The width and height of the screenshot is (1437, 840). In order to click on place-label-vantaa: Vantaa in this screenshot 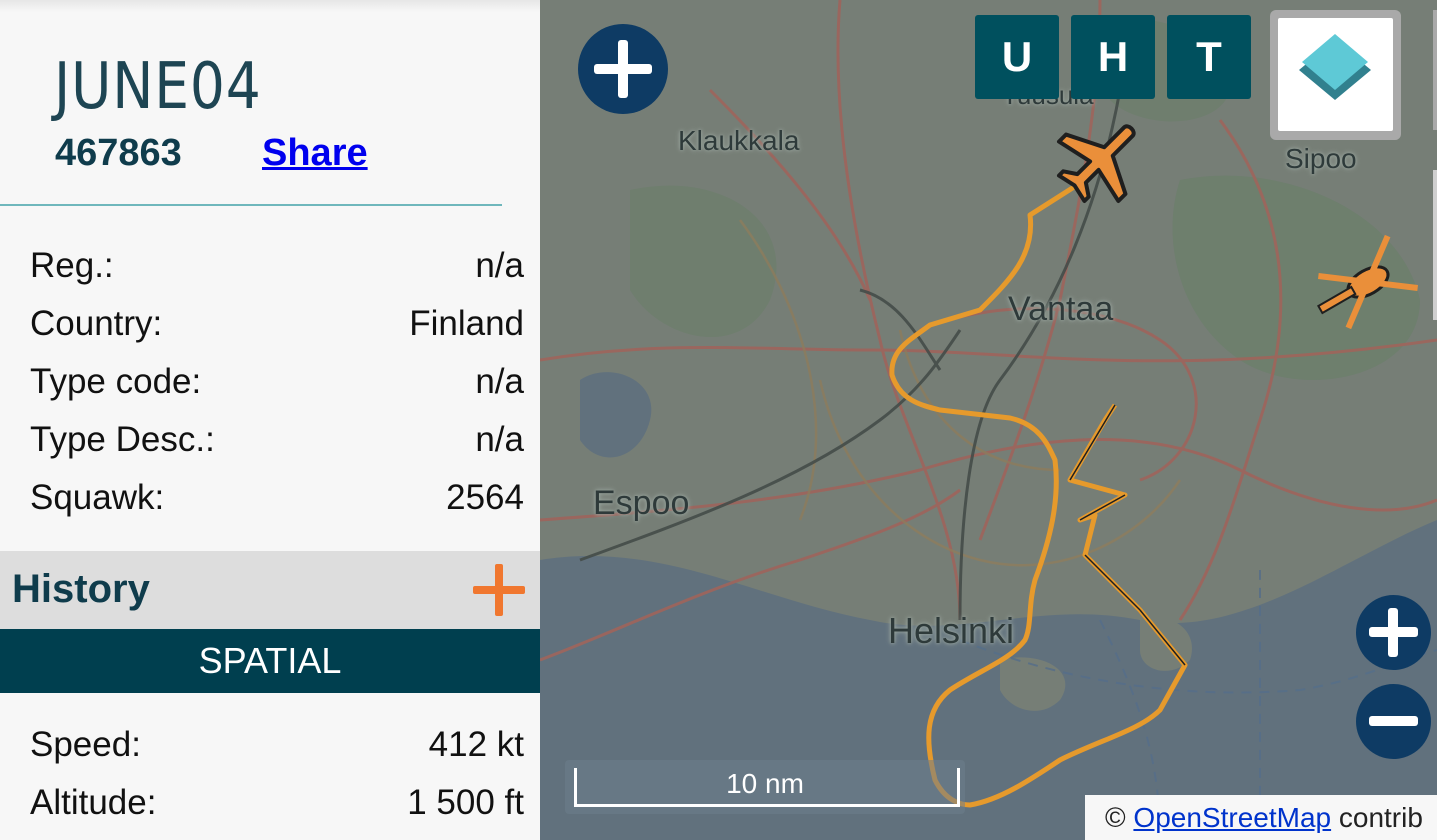, I will do `click(1061, 309)`.